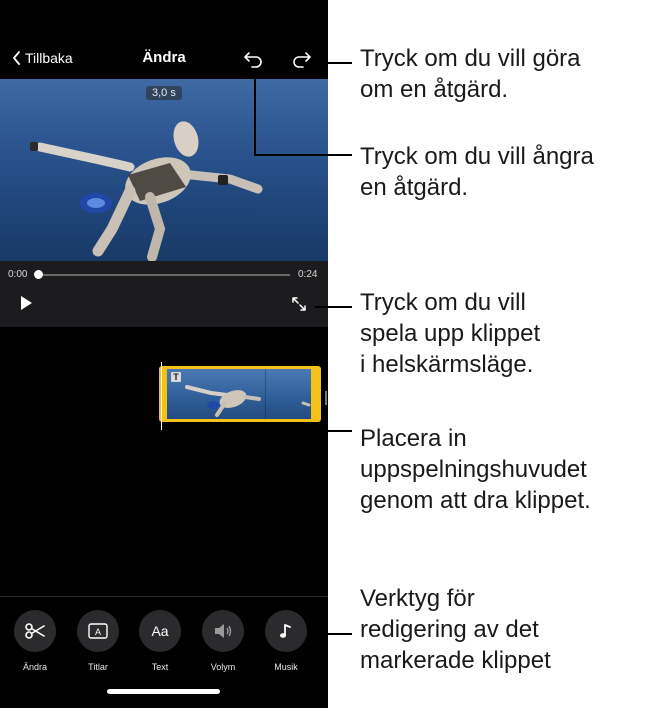  I want to click on music-note-icon, so click(286, 631).